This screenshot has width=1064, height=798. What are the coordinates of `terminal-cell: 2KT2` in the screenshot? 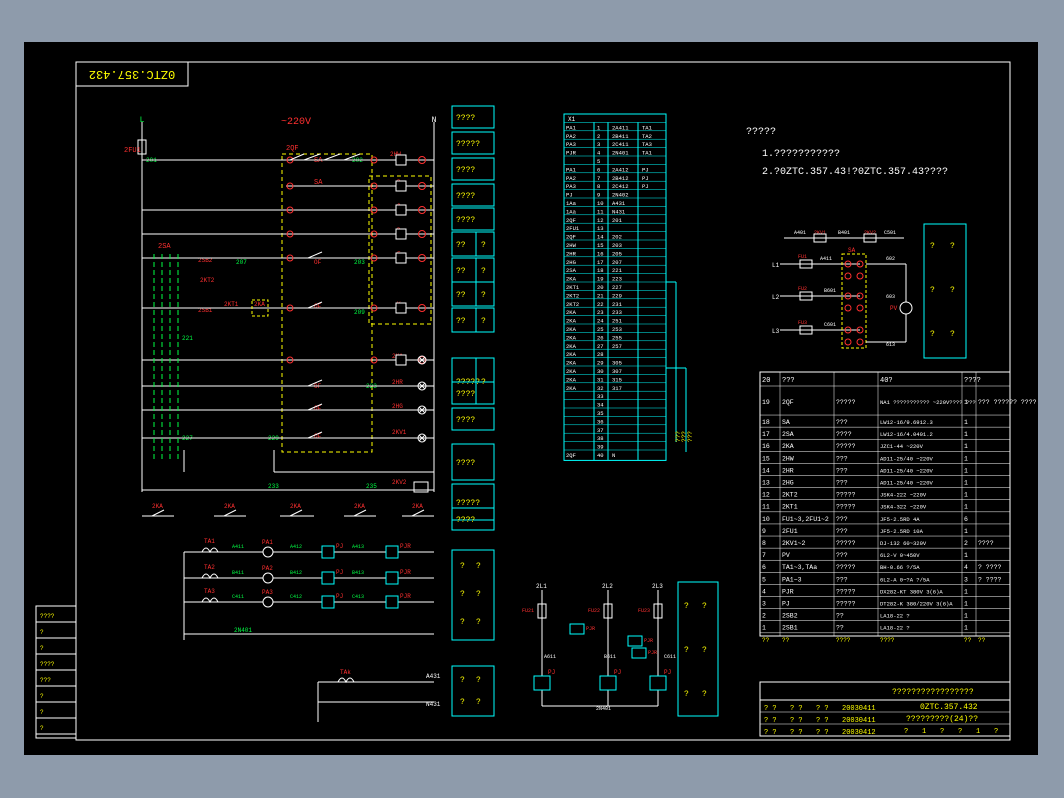 It's located at (572, 295).